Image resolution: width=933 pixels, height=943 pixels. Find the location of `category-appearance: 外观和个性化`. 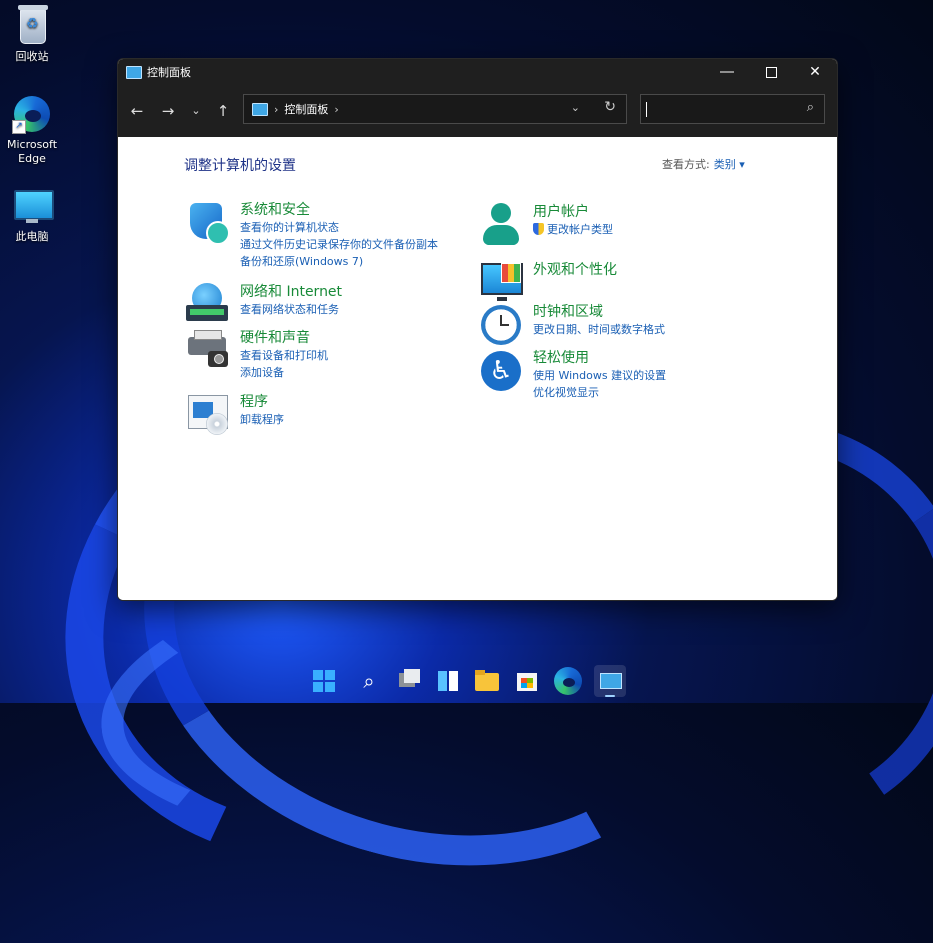

category-appearance: 外观和个性化 is located at coordinates (548, 281).